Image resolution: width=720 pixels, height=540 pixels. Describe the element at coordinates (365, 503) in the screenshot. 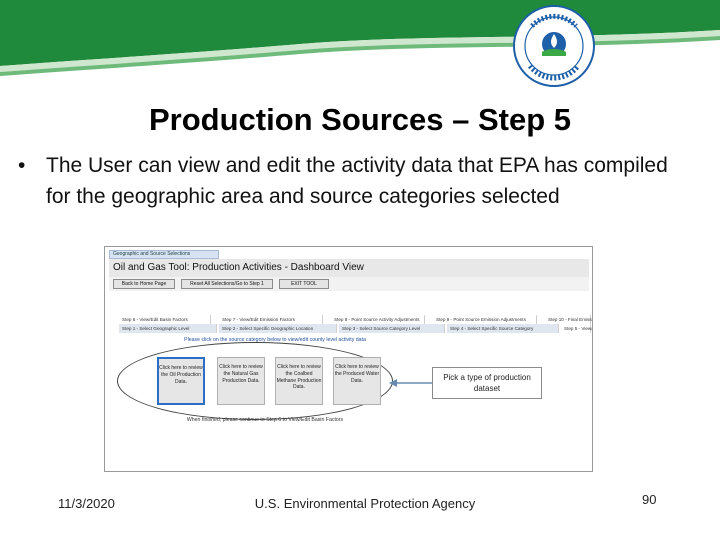

I see `footer-agency: U.S. Environmental Protection Agency` at that location.